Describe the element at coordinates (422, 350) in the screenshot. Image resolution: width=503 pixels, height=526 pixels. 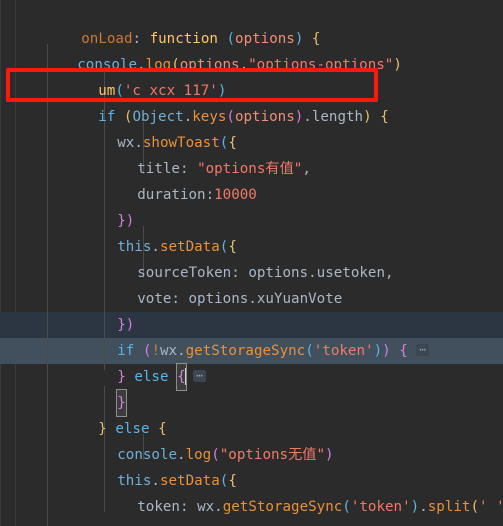
I see `folded-code-marker: ⋯` at that location.